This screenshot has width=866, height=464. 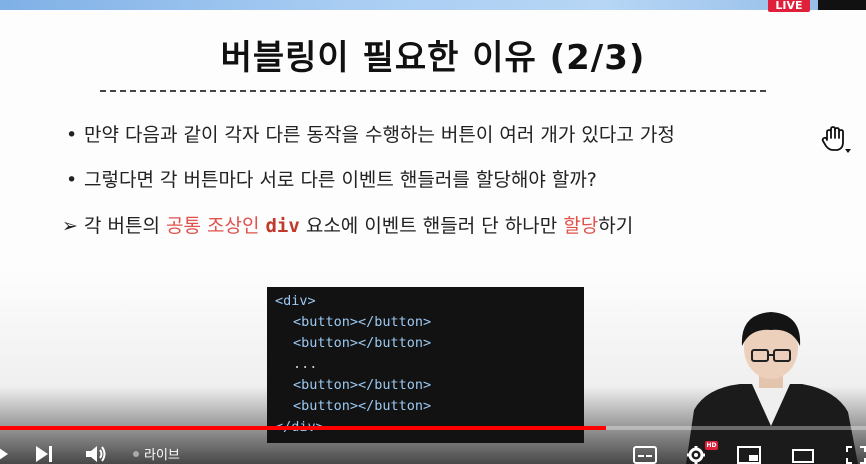 What do you see at coordinates (789, 6) in the screenshot?
I see `live-badge: LIVE` at bounding box center [789, 6].